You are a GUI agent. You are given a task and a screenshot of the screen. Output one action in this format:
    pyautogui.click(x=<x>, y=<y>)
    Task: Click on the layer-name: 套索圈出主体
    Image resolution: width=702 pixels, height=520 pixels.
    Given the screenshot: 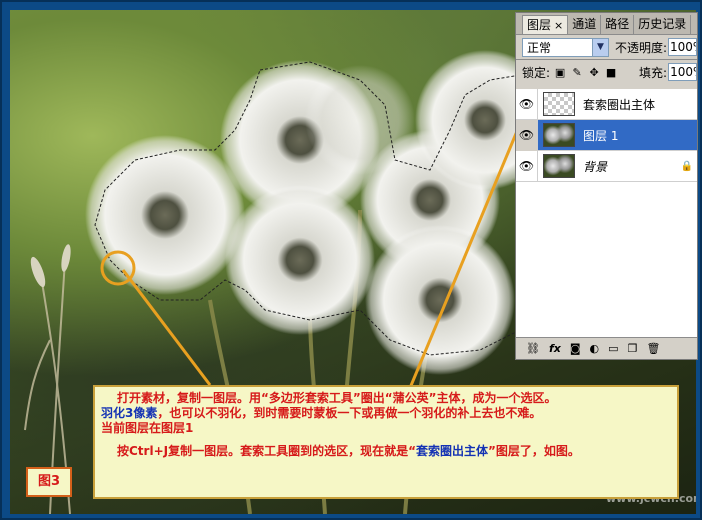 What is the action you would take?
    pyautogui.click(x=619, y=104)
    